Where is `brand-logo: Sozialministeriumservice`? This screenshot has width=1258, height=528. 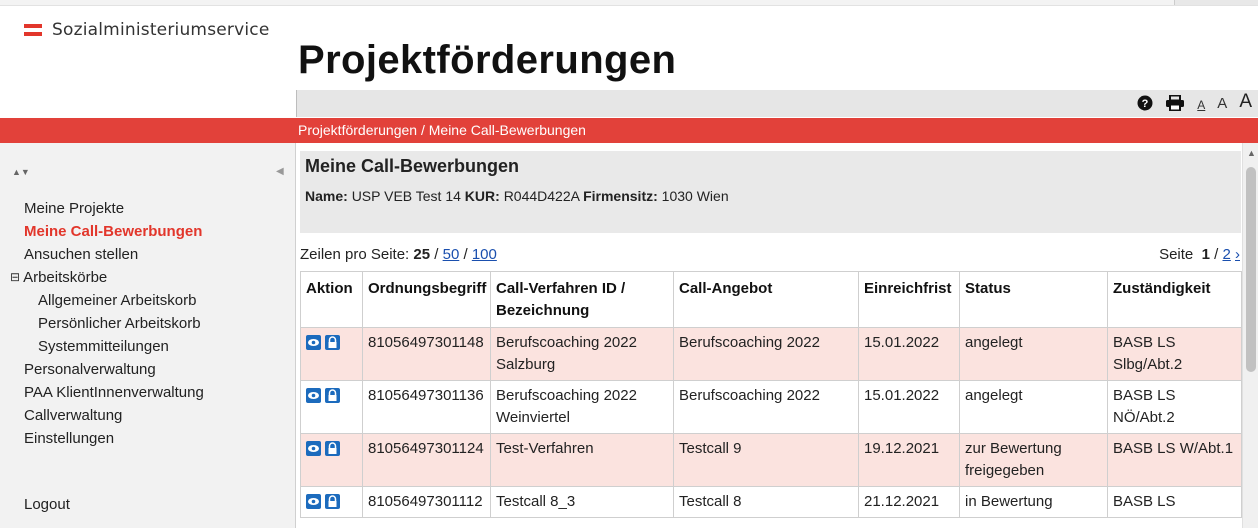
brand-logo: Sozialministeriumservice is located at coordinates (146, 30).